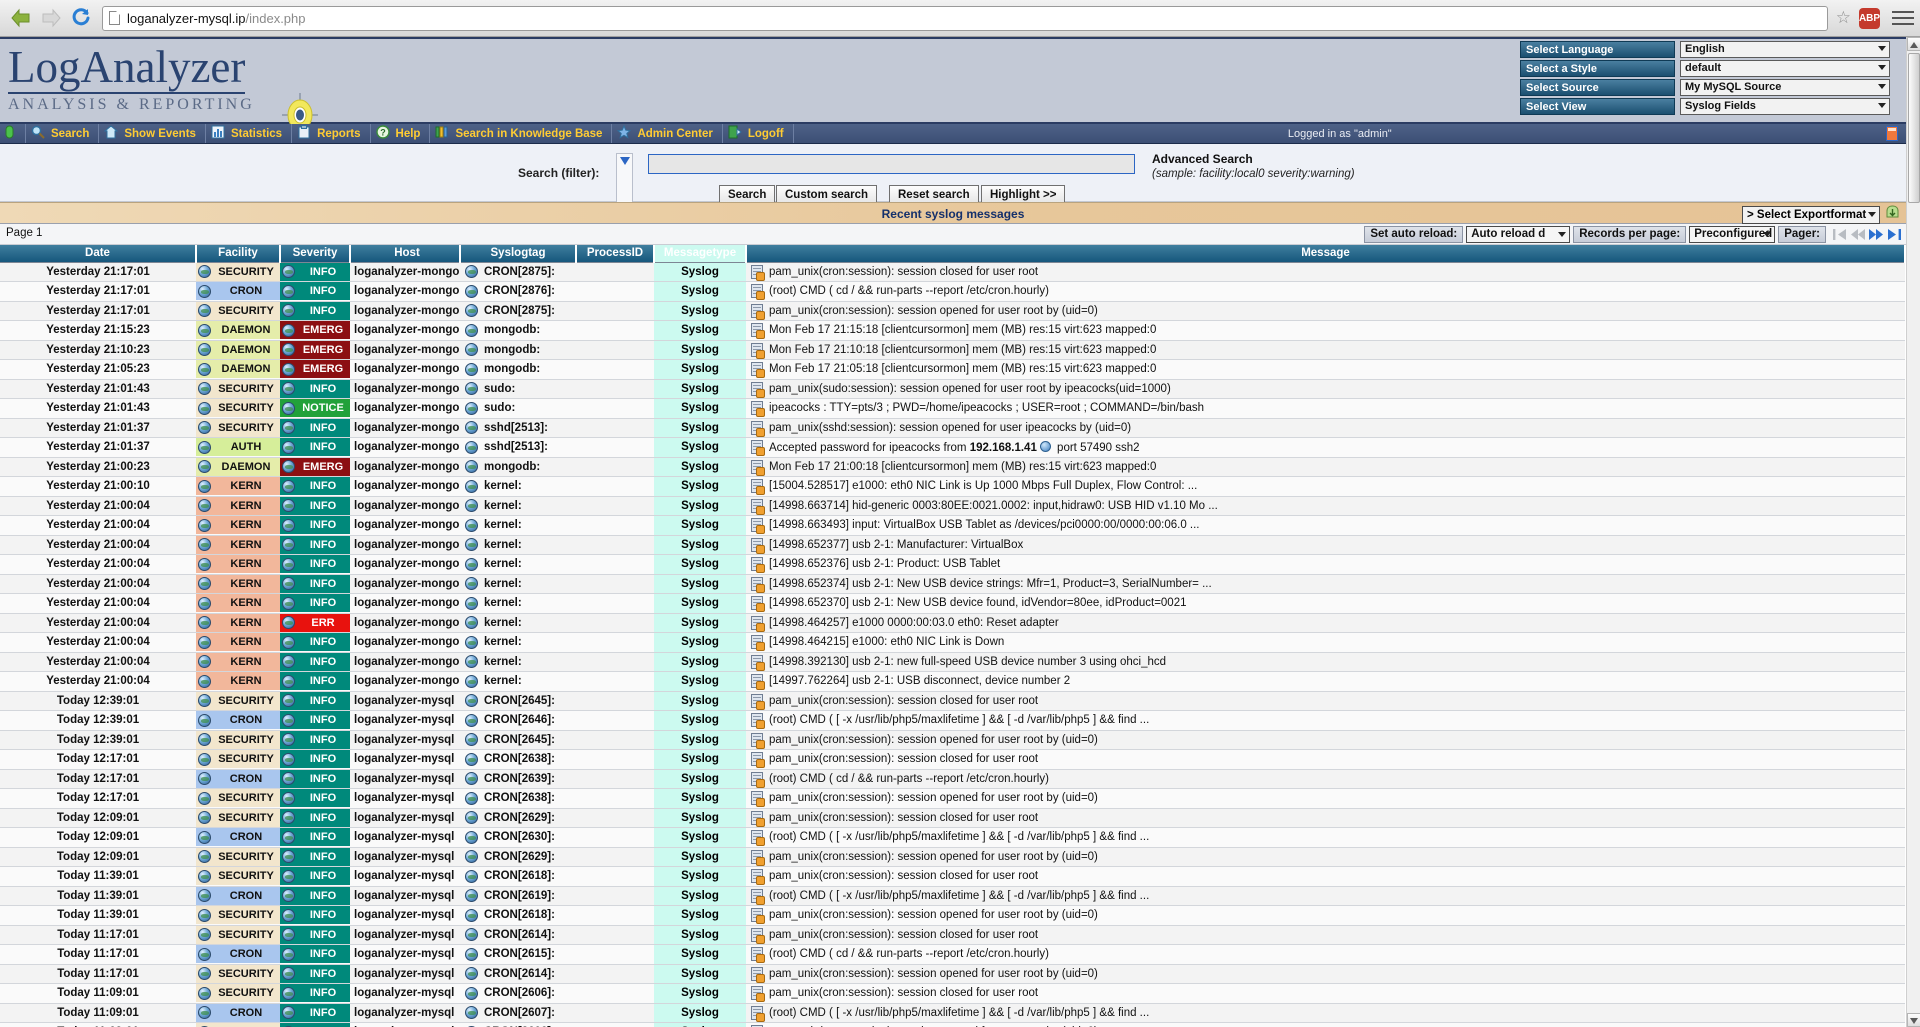 This screenshot has width=1920, height=1027. I want to click on column-header-message: Message, so click(1326, 254).